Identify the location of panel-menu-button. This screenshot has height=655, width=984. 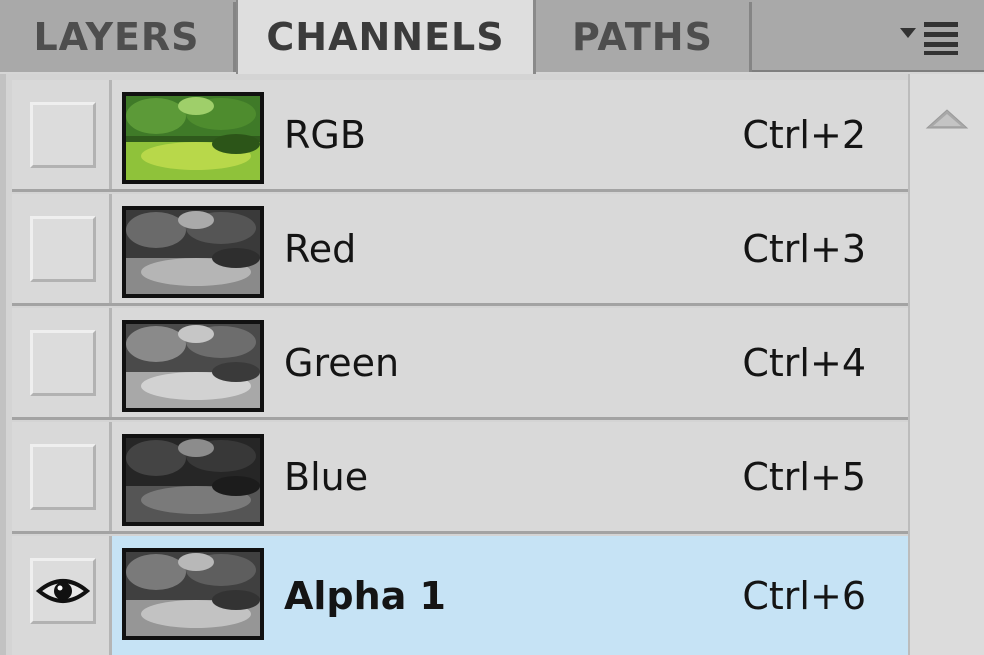
(930, 36).